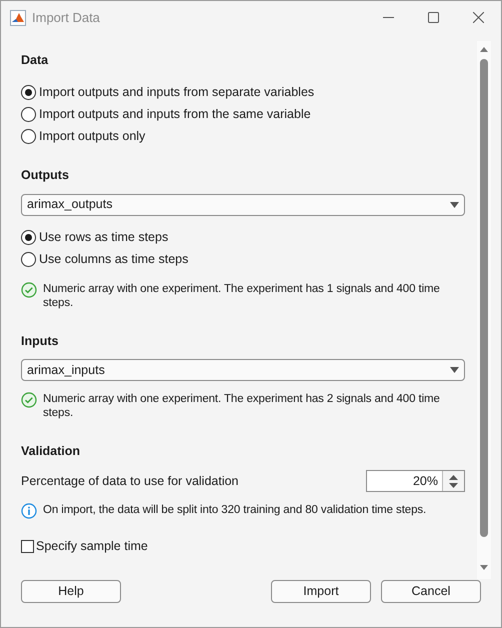  What do you see at coordinates (433, 17) in the screenshot?
I see `maximize-icon` at bounding box center [433, 17].